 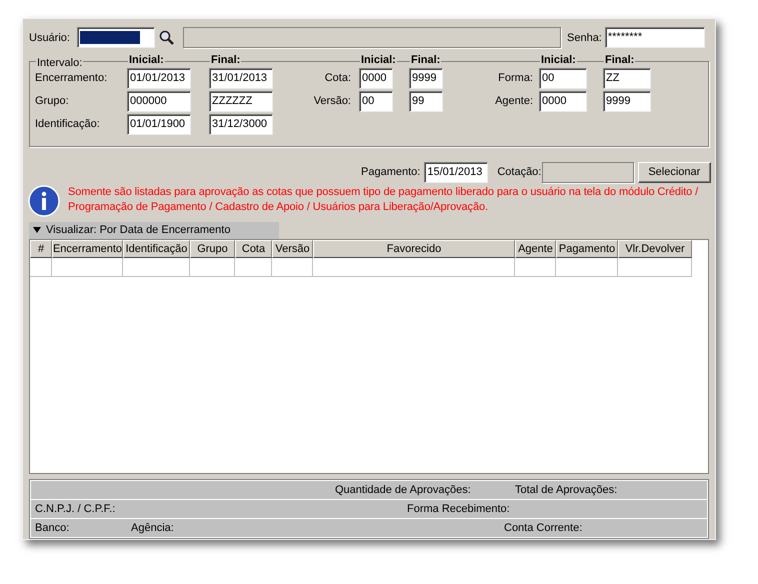 I want to click on text-field: 31/01/2013, so click(x=241, y=78).